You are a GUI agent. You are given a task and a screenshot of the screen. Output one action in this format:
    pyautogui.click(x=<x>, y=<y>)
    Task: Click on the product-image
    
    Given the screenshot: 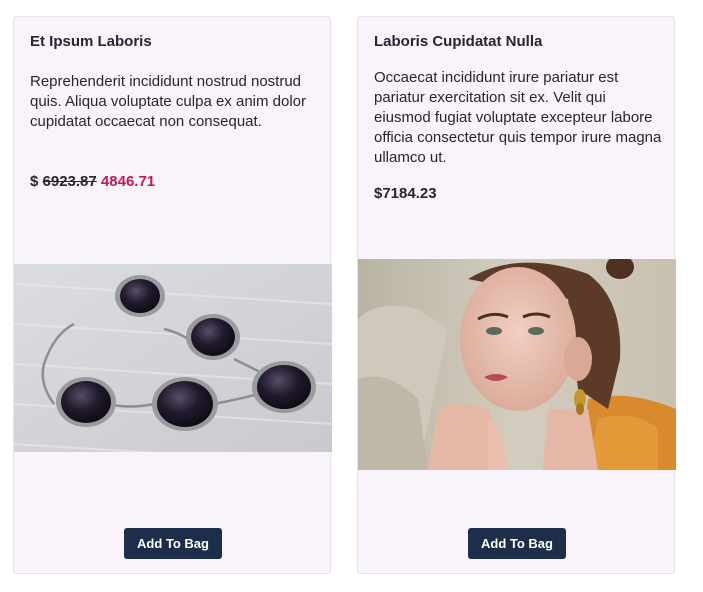 What is the action you would take?
    pyautogui.click(x=173, y=358)
    